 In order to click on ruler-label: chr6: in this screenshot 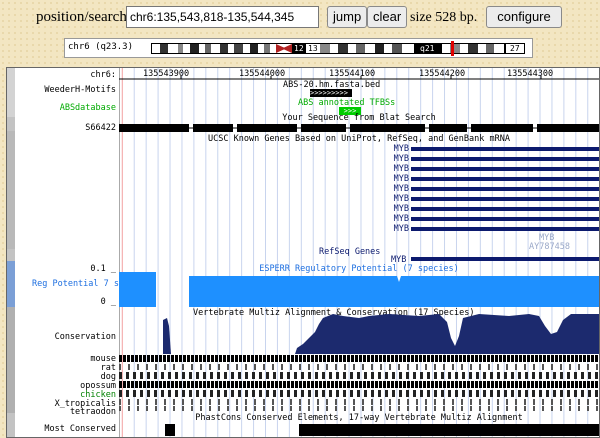, I will do `click(103, 75)`.